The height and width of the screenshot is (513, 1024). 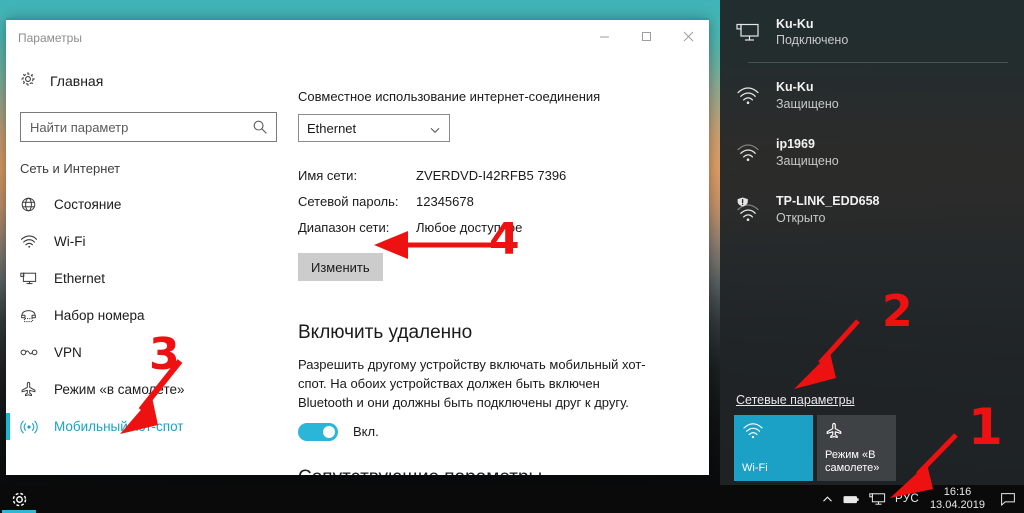 What do you see at coordinates (318, 431) in the screenshot?
I see `remote-activation-toggle` at bounding box center [318, 431].